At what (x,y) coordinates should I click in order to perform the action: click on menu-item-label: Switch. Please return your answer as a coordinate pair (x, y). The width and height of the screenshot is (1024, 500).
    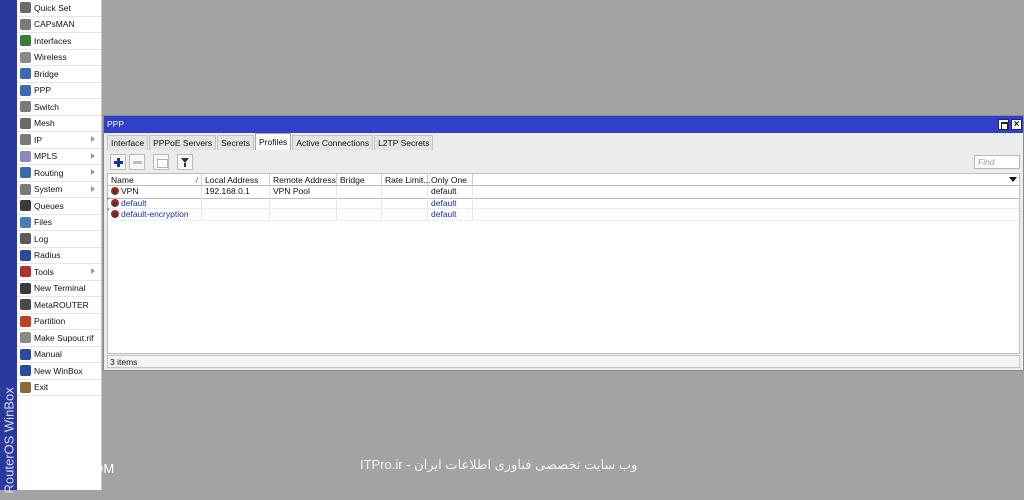
    Looking at the image, I should click on (47, 106).